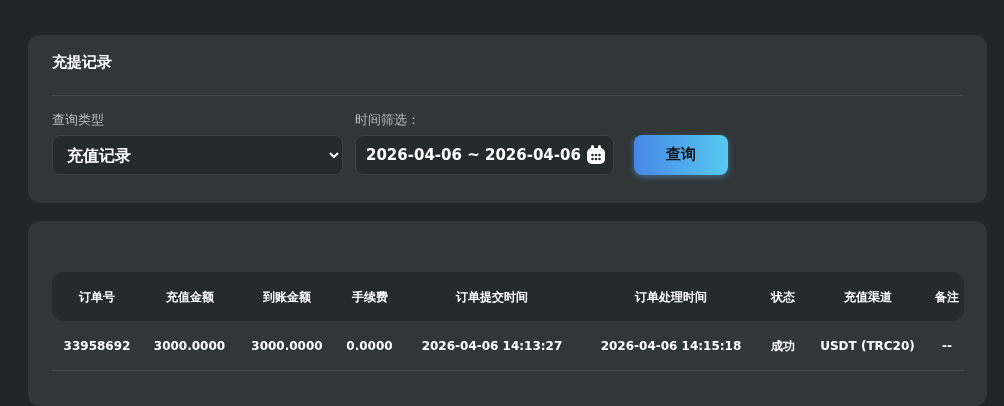 This screenshot has width=1004, height=406. Describe the element at coordinates (369, 296) in the screenshot. I see `column-header: 手续费` at that location.